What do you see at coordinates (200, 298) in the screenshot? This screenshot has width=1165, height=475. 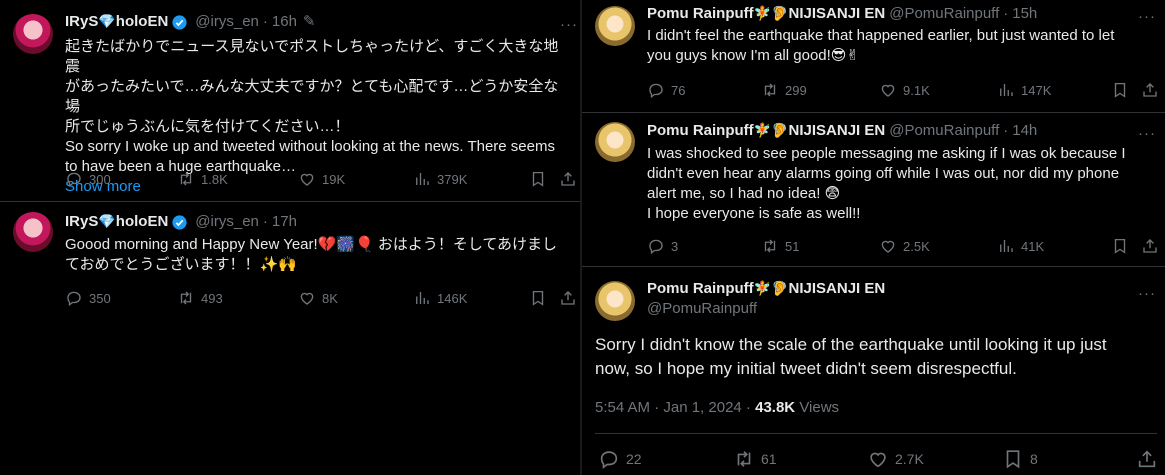 I see `repost-button: 493` at bounding box center [200, 298].